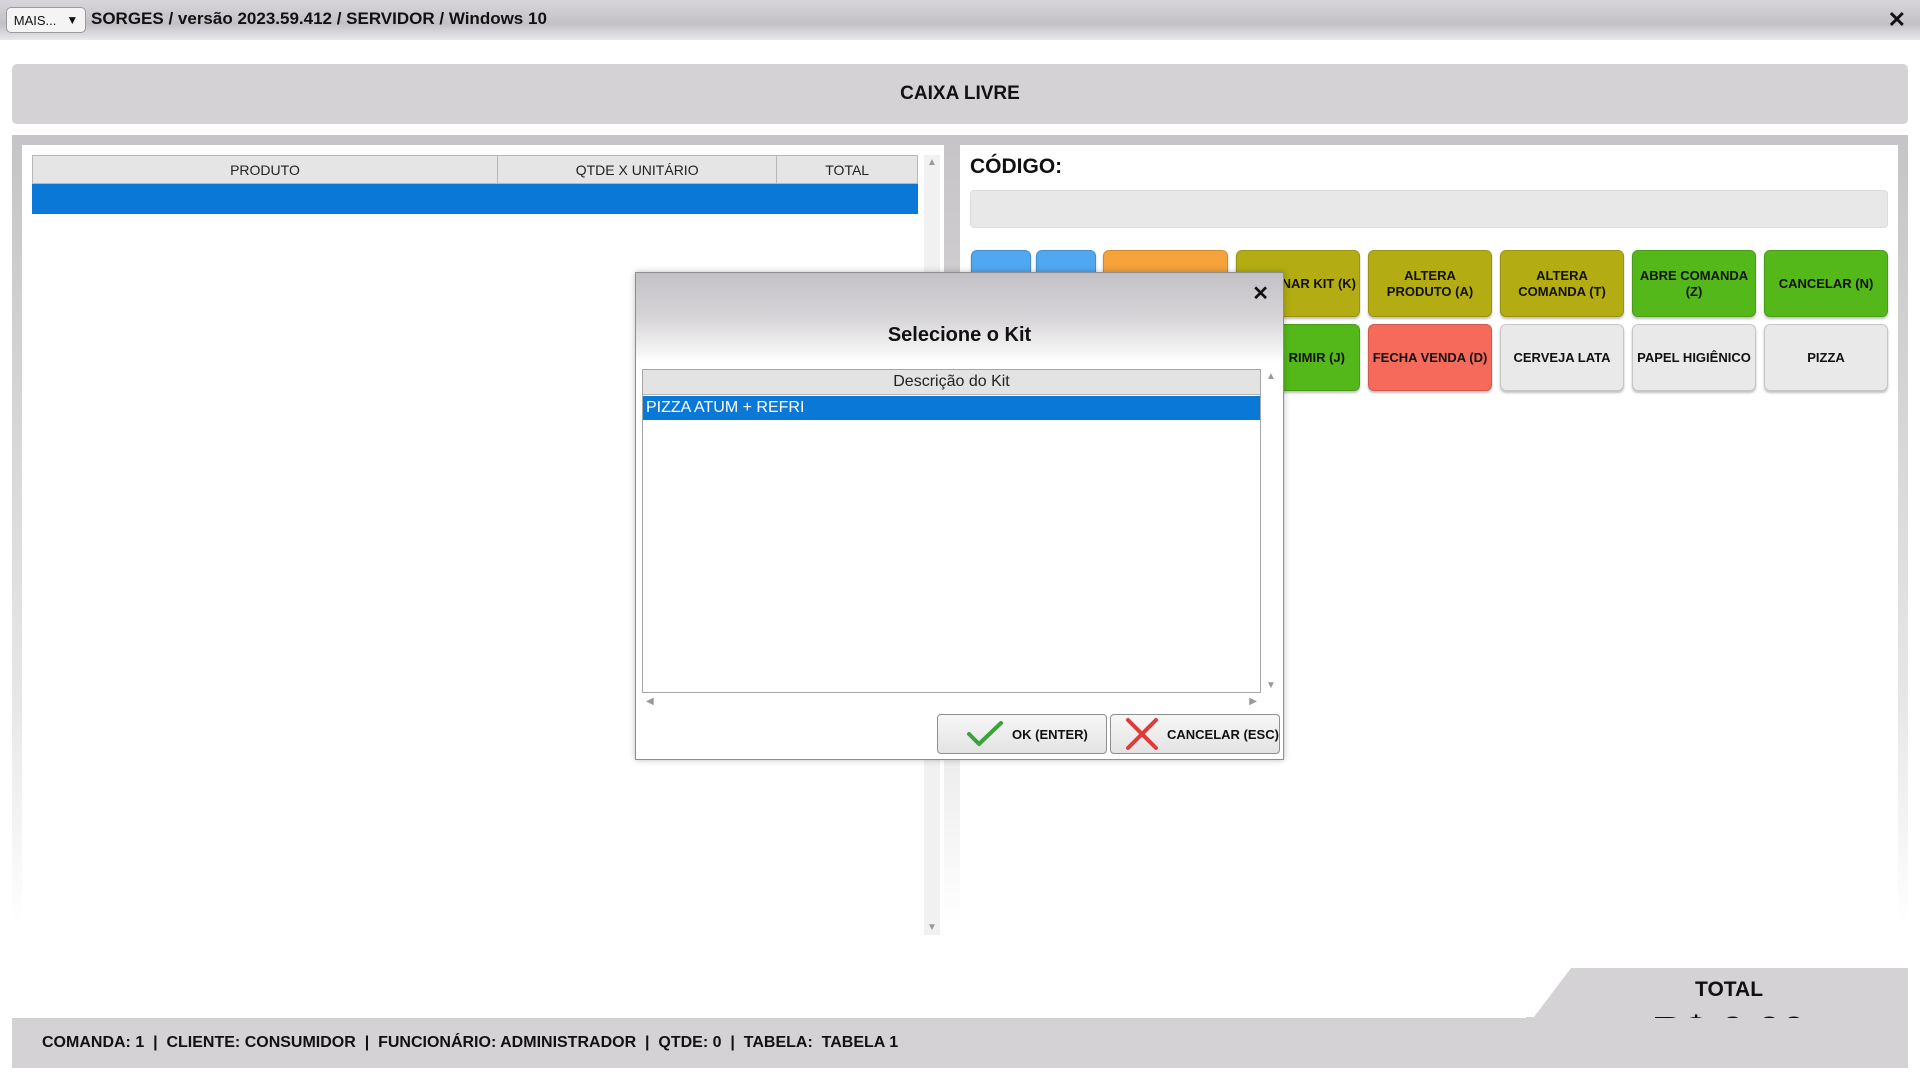 The width and height of the screenshot is (1920, 1080). I want to click on codigo-input, so click(1429, 209).